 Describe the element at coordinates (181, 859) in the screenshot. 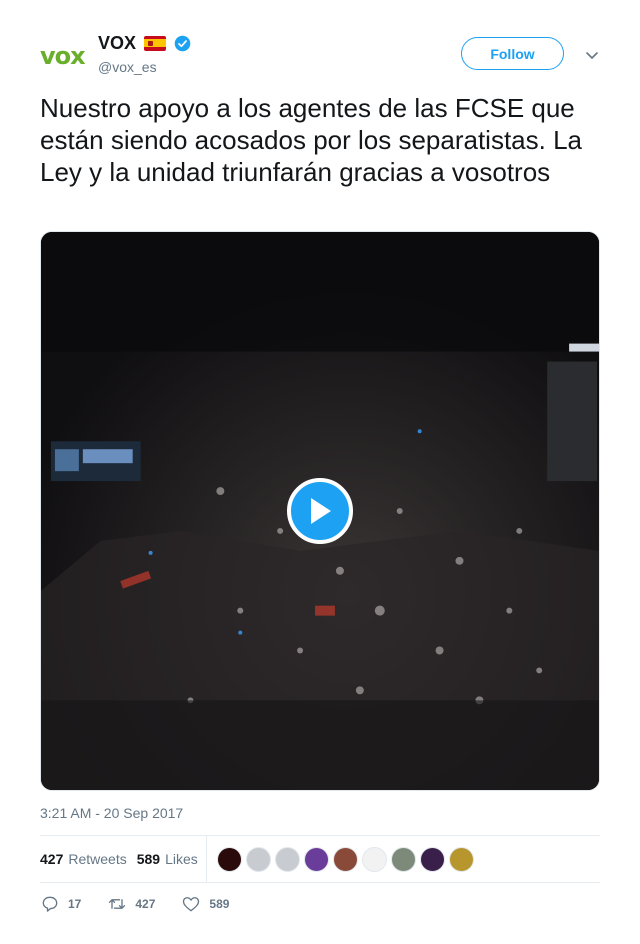

I see `likes-label: Likes` at that location.